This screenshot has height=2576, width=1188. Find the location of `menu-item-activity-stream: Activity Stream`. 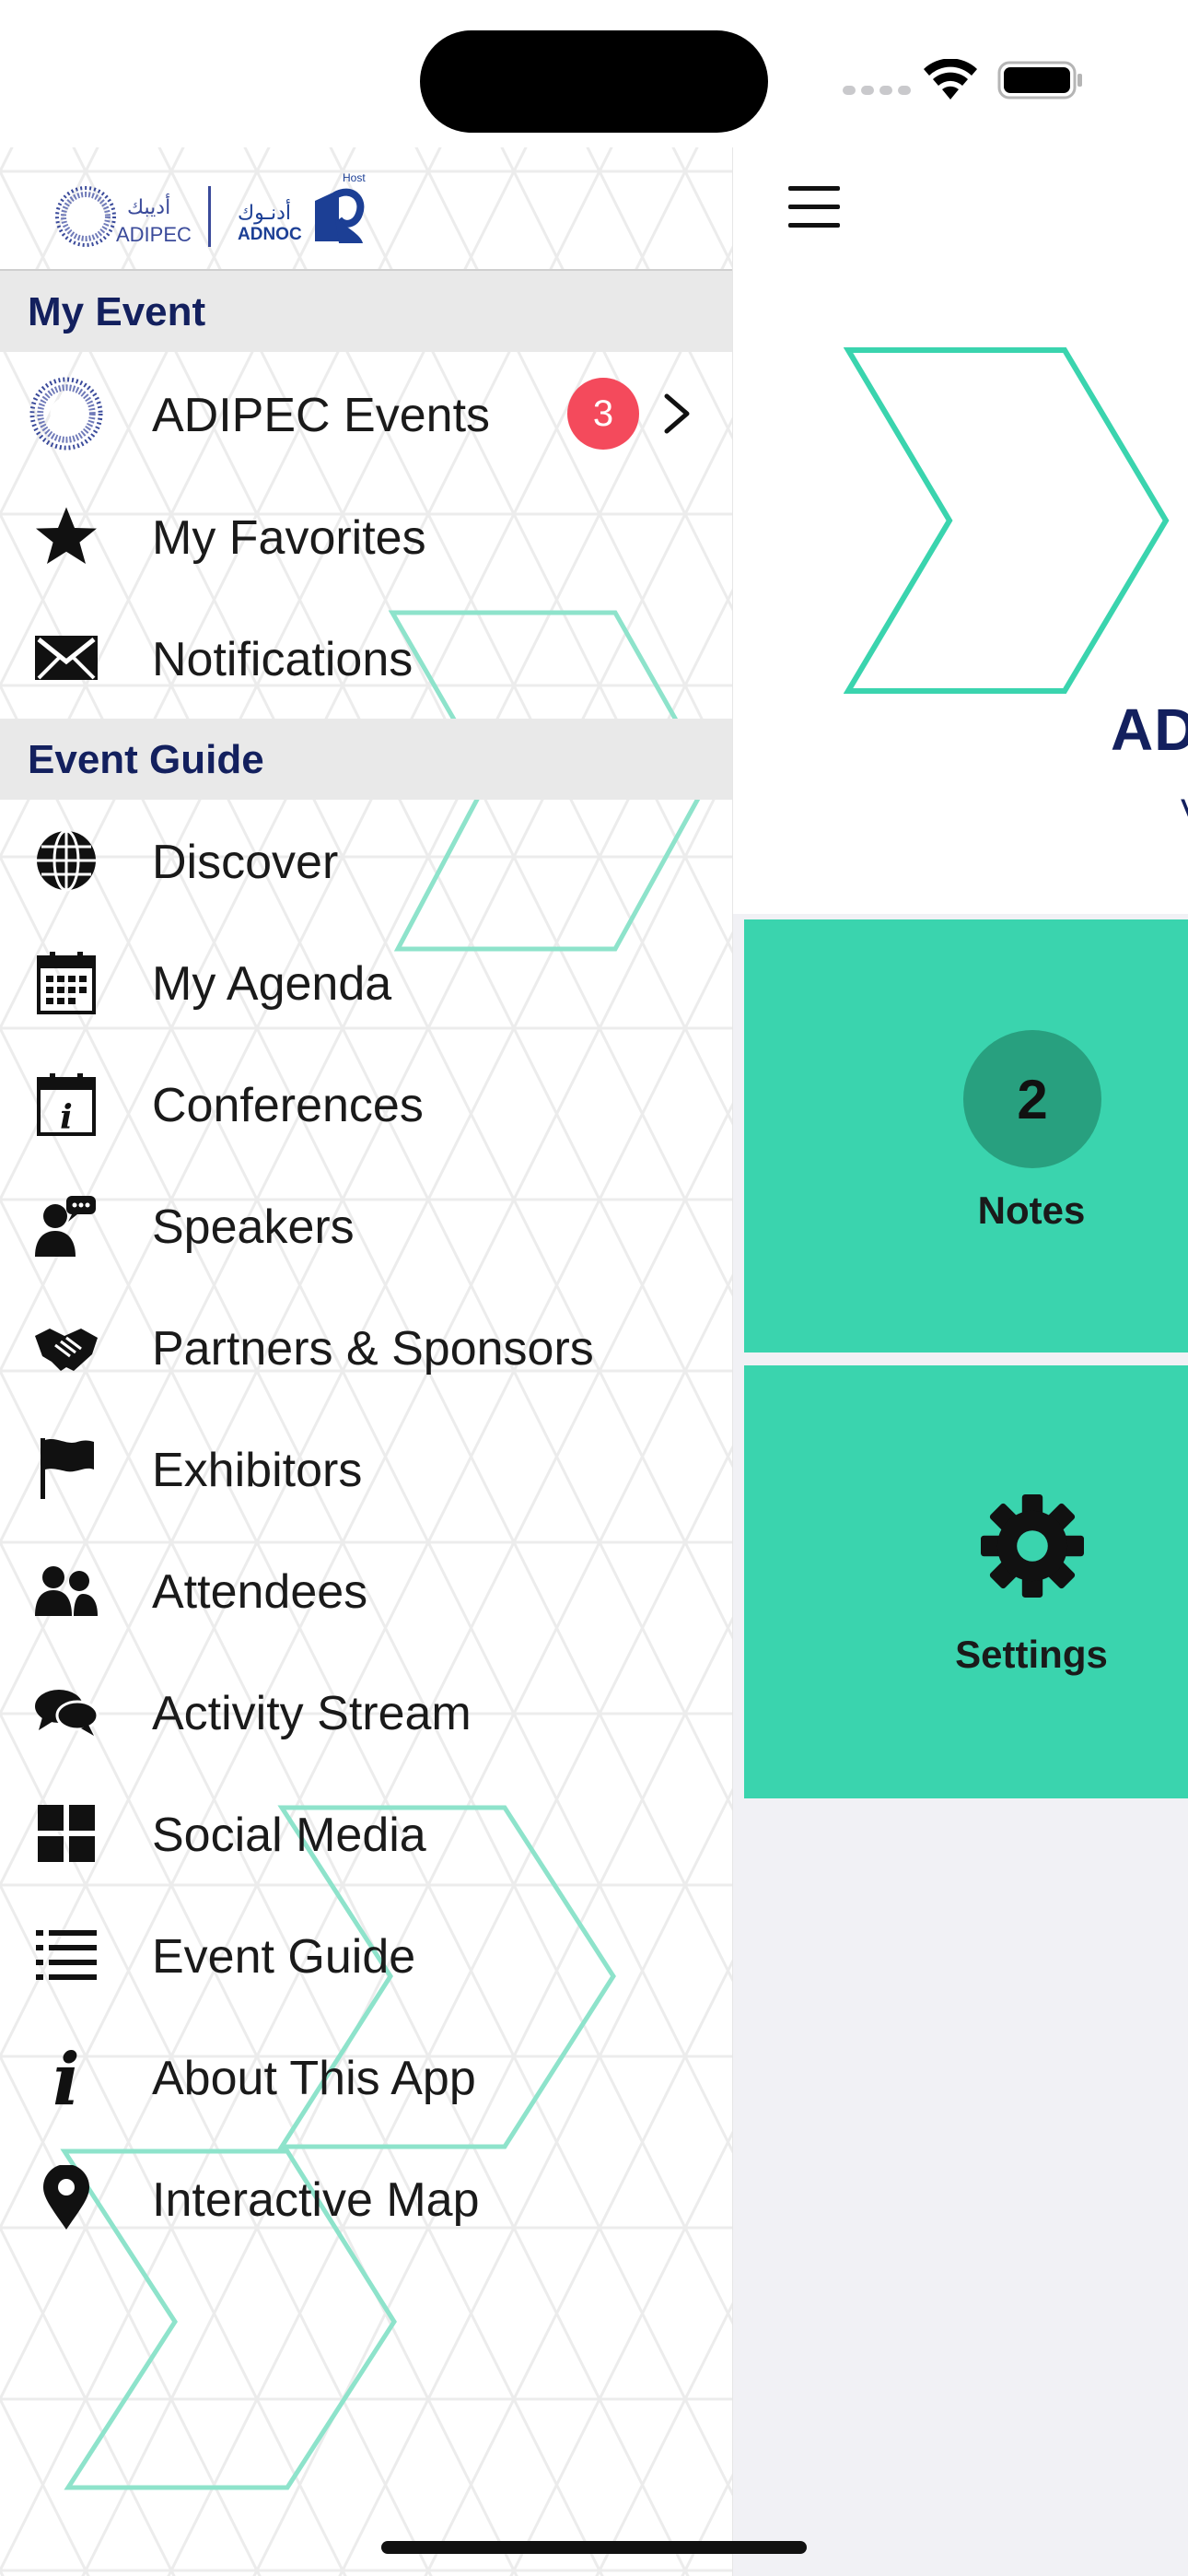

menu-item-activity-stream: Activity Stream is located at coordinates (366, 1712).